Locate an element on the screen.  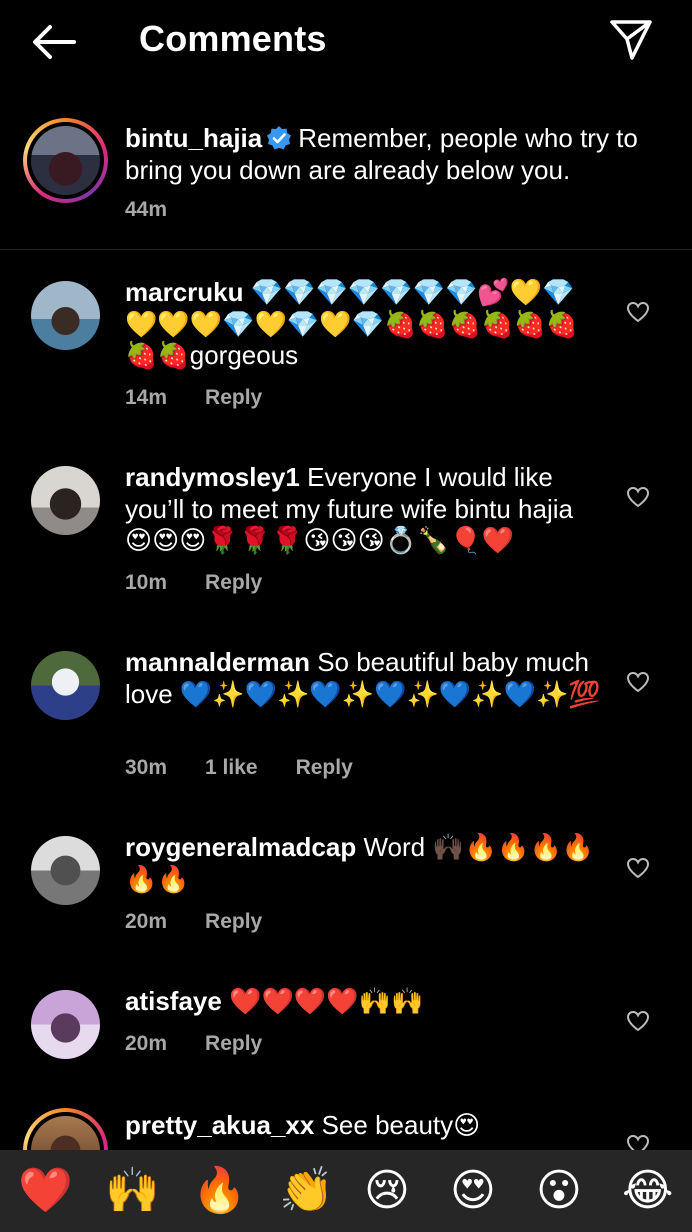
comment-body: ❤️❤️❤️❤️🙌🙌 is located at coordinates (326, 1001).